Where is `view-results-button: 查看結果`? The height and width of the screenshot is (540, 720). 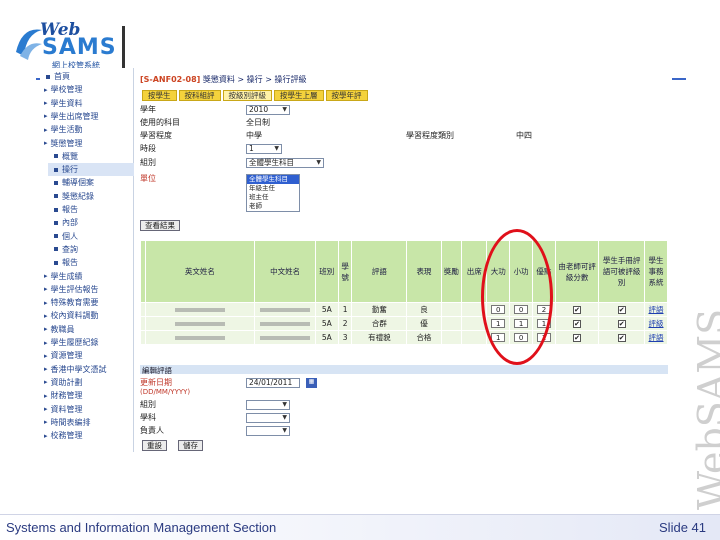 view-results-button: 查看結果 is located at coordinates (160, 225).